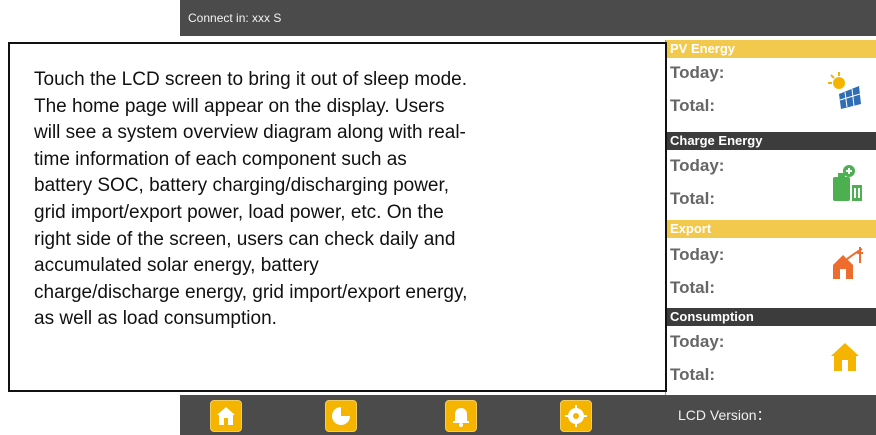 The height and width of the screenshot is (435, 876). I want to click on pv-today-label: Today:, so click(697, 72).